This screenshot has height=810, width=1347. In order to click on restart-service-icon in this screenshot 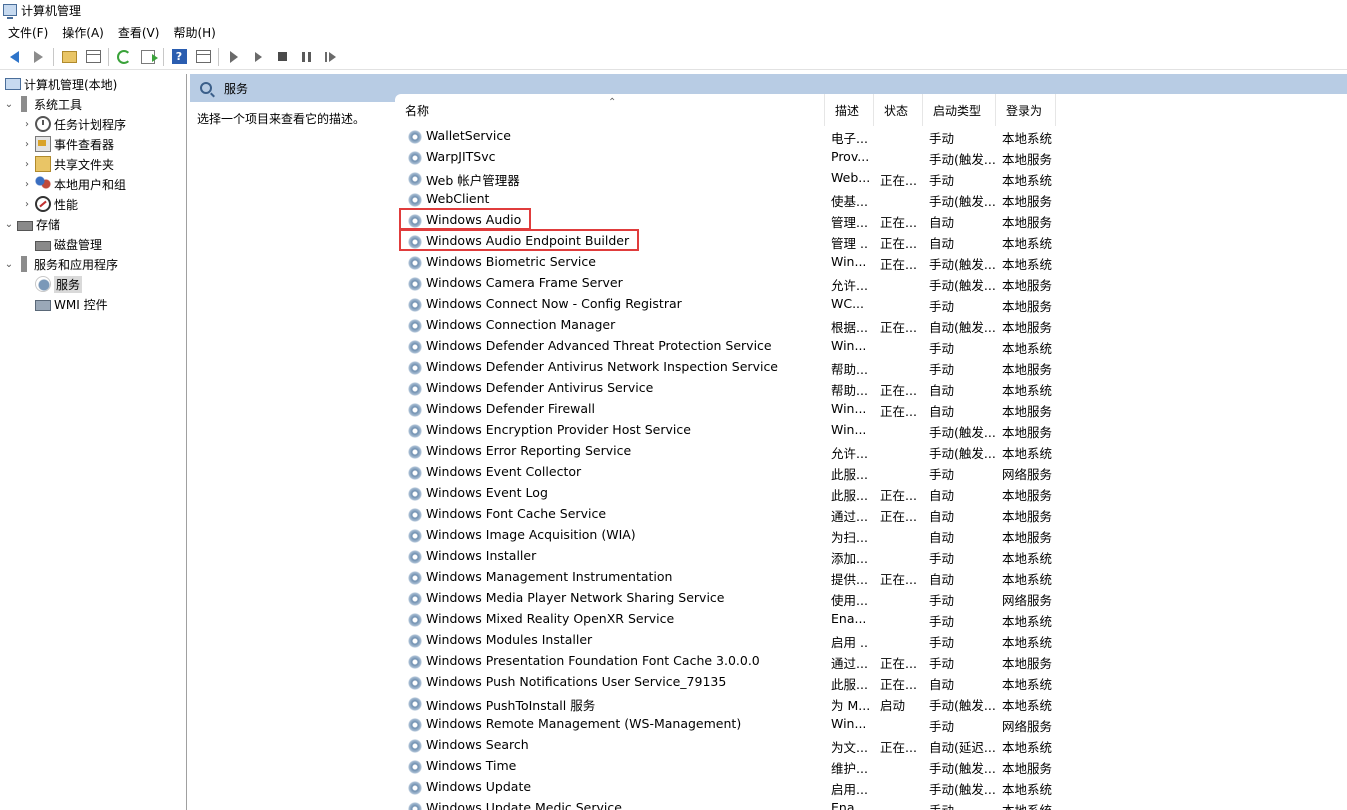, I will do `click(330, 56)`.